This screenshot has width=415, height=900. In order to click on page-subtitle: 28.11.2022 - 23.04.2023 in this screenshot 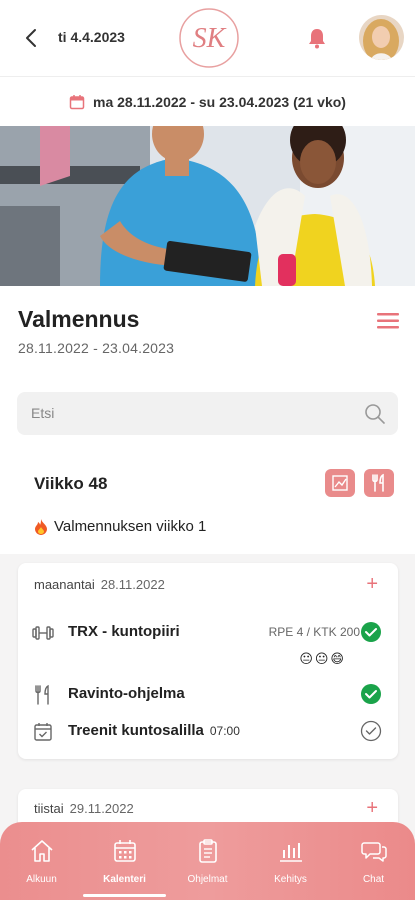, I will do `click(96, 348)`.